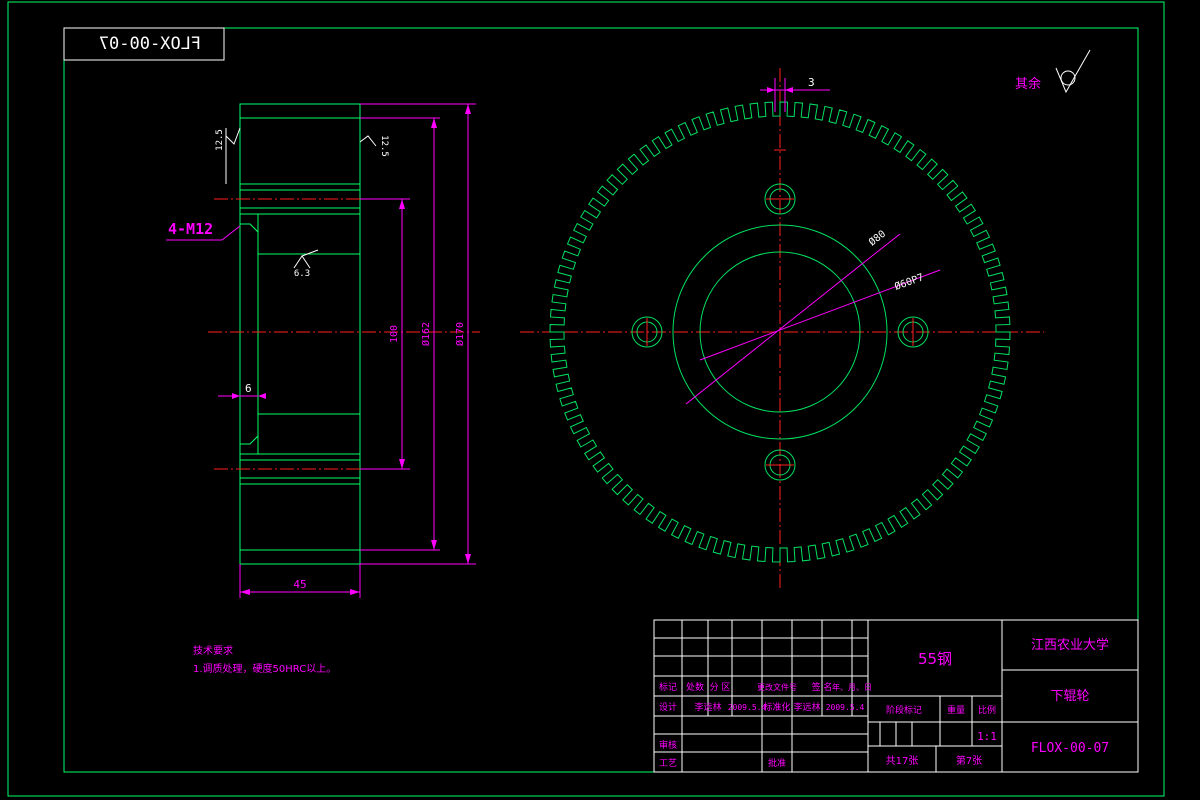  I want to click on row-label-zone: 分 区, so click(720, 687).